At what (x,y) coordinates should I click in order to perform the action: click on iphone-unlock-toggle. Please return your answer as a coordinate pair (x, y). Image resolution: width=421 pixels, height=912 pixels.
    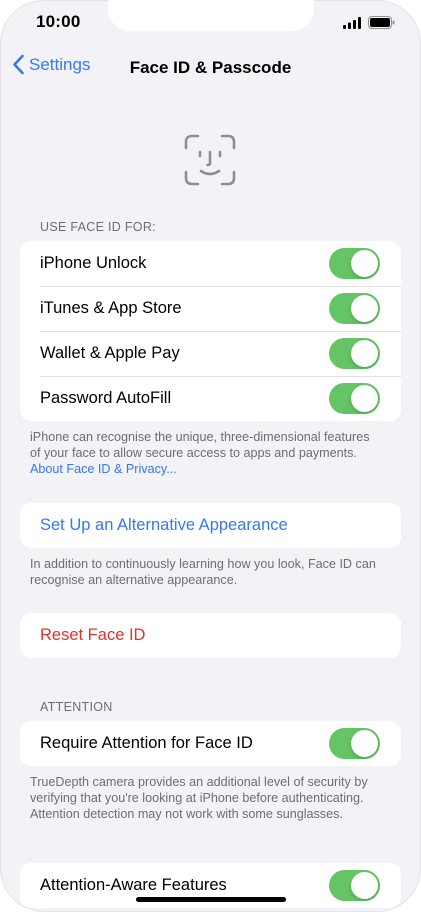
    Looking at the image, I should click on (354, 263).